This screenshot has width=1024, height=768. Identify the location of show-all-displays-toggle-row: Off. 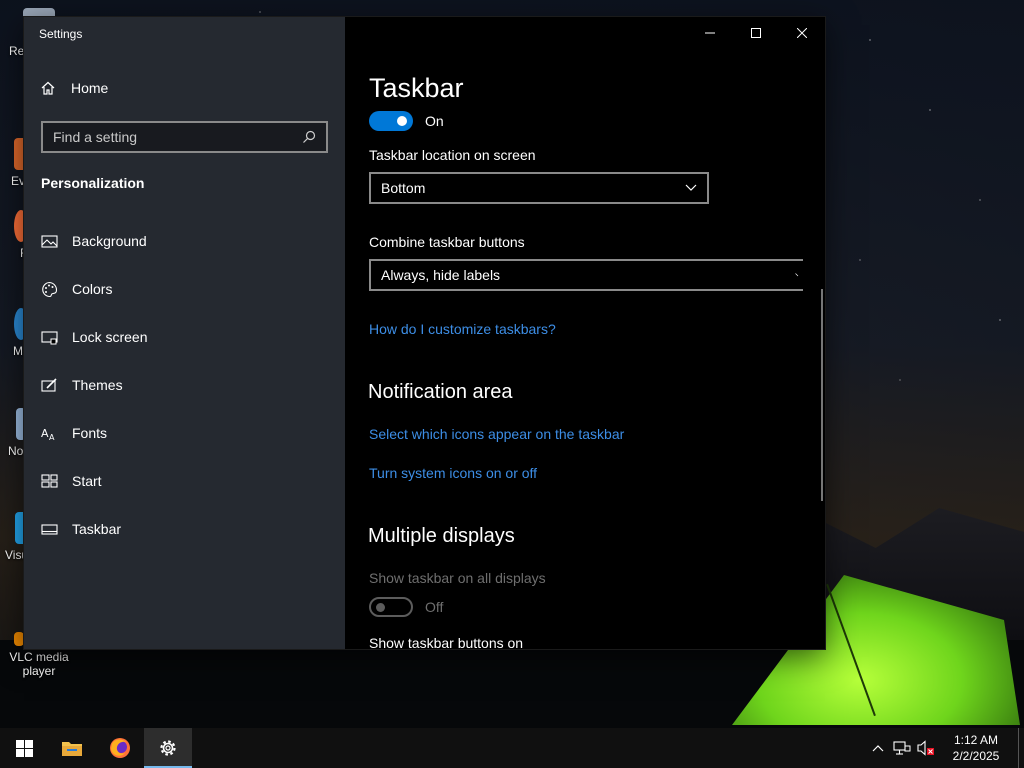
(406, 607).